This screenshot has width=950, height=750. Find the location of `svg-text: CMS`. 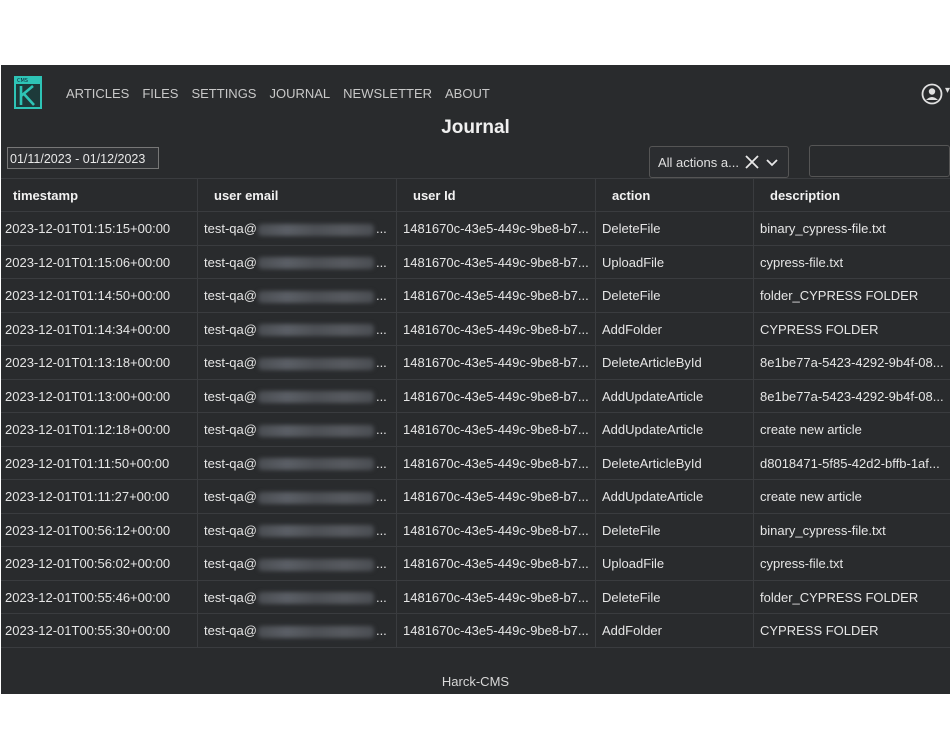

svg-text: CMS is located at coordinates (22, 81).